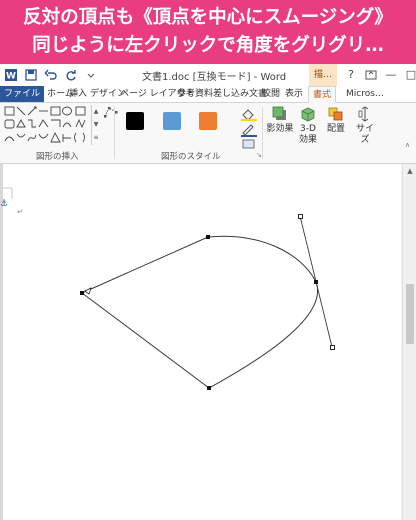 The width and height of the screenshot is (416, 520). I want to click on gallery-scroll-down-icon: ▼, so click(96, 124).